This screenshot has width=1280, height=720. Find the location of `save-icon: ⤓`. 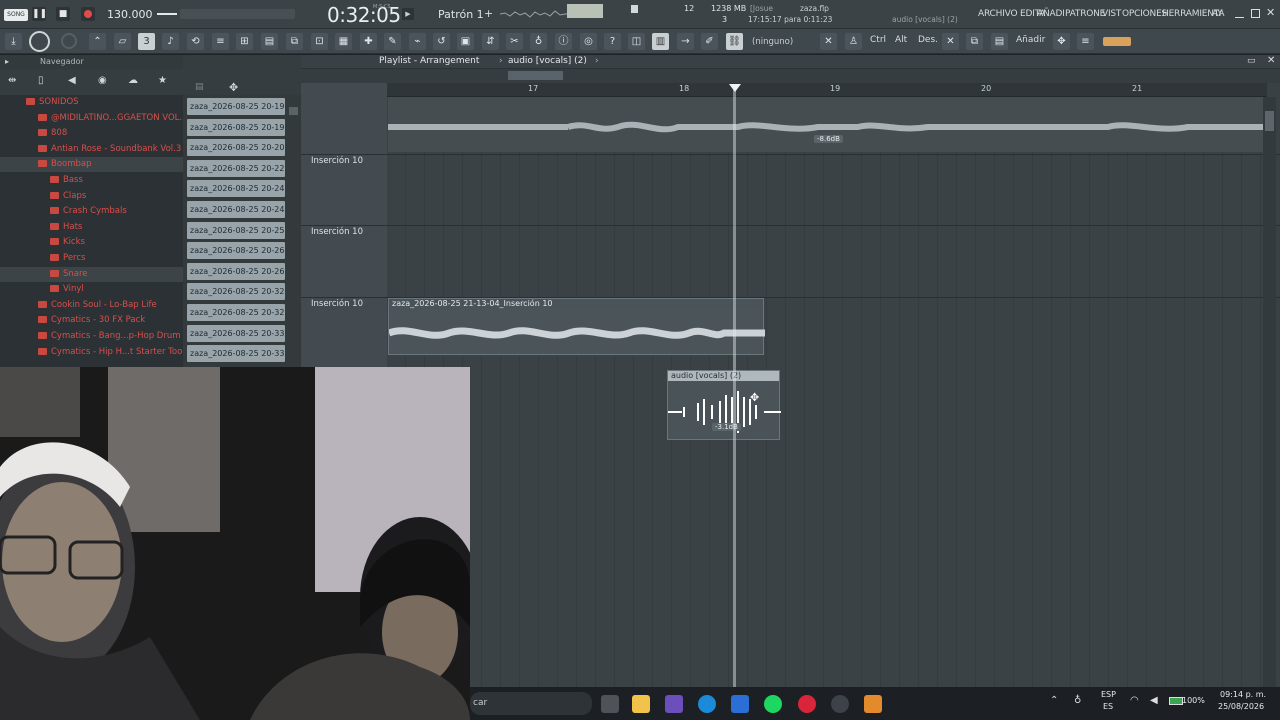

save-icon: ⤓ is located at coordinates (13, 41).